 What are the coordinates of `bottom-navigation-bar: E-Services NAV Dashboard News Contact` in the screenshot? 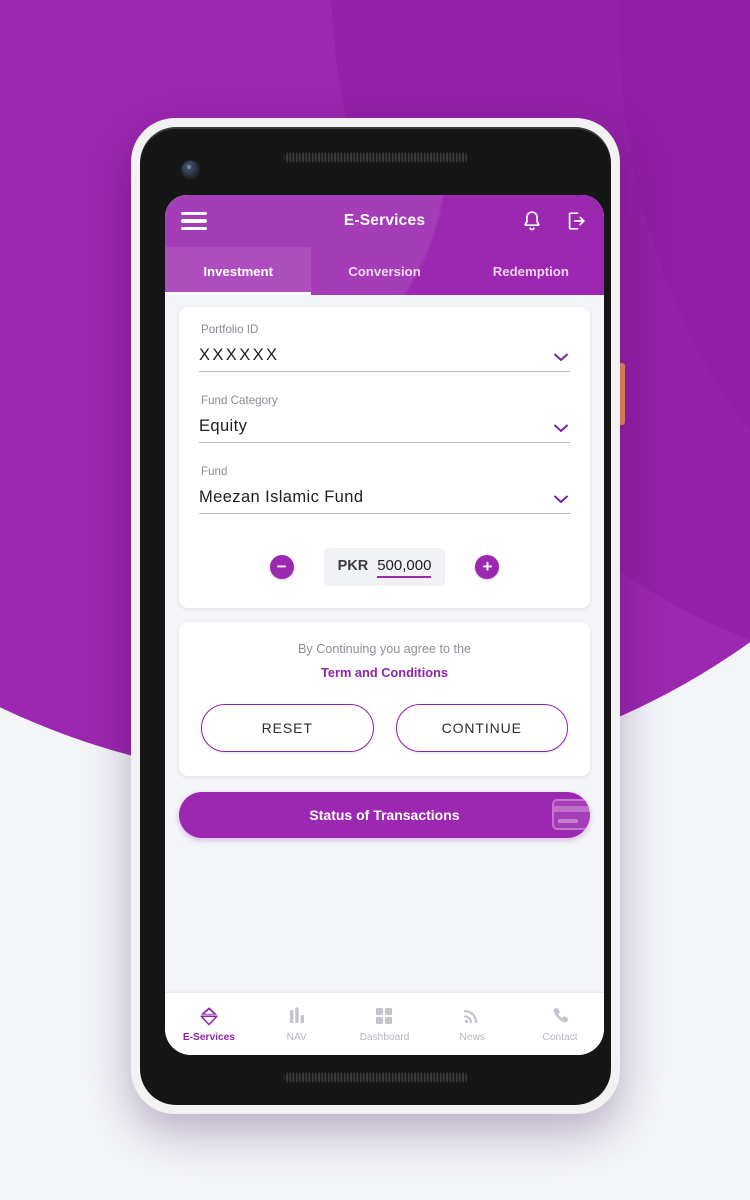 It's located at (384, 1024).